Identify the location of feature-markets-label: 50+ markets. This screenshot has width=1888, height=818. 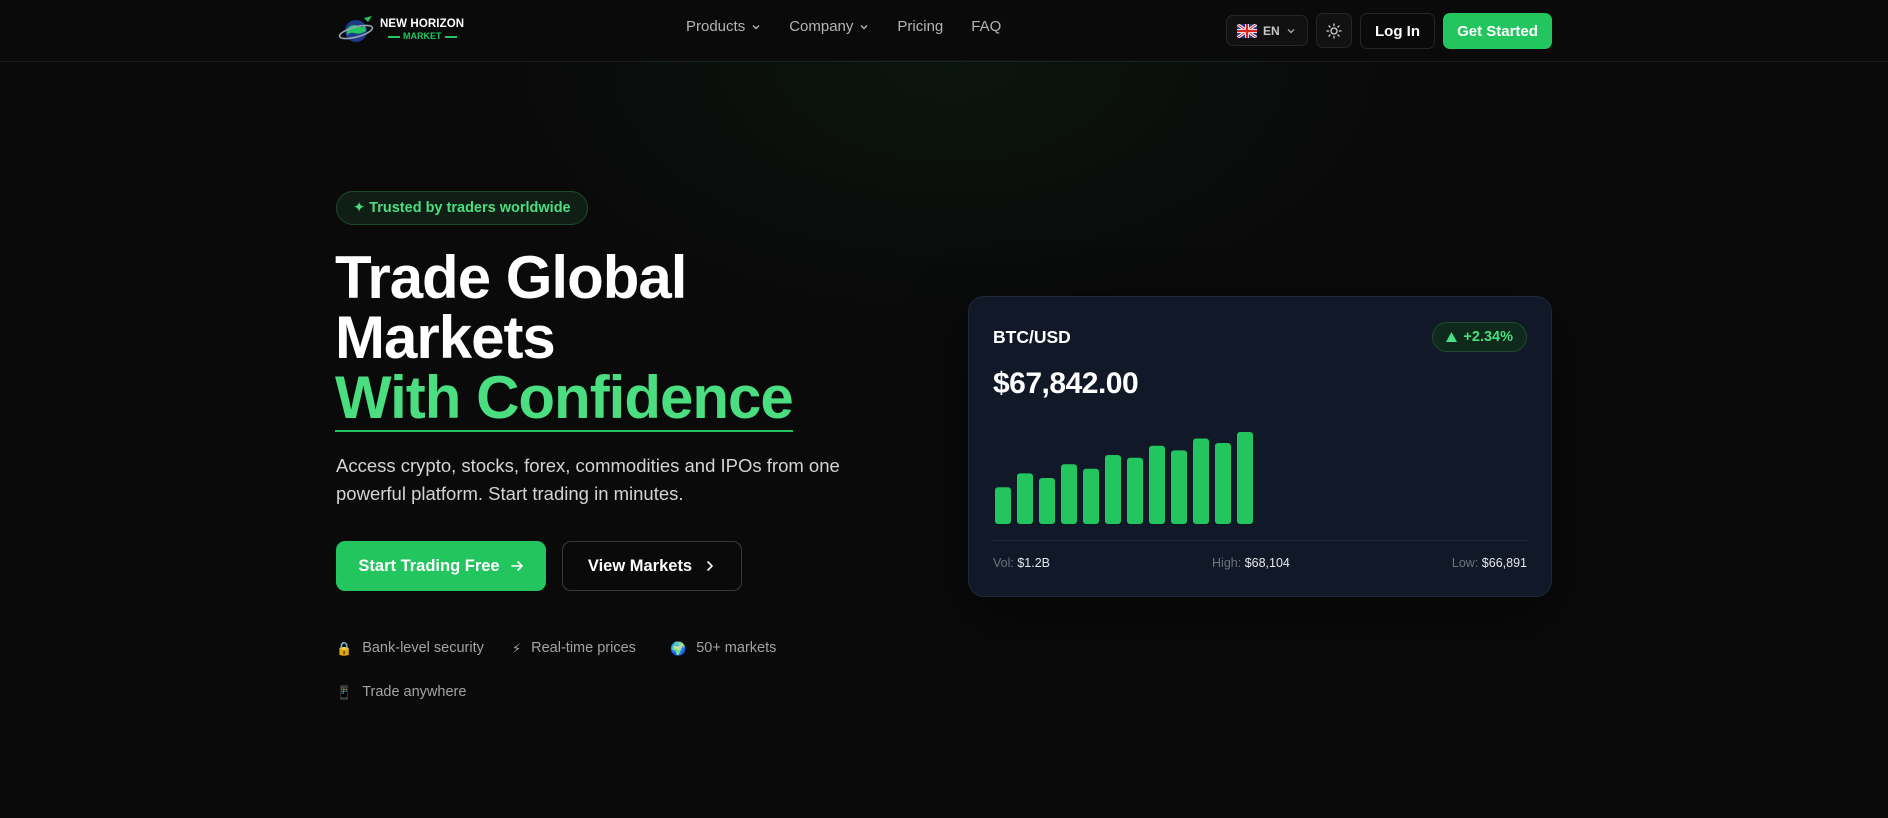
(736, 648).